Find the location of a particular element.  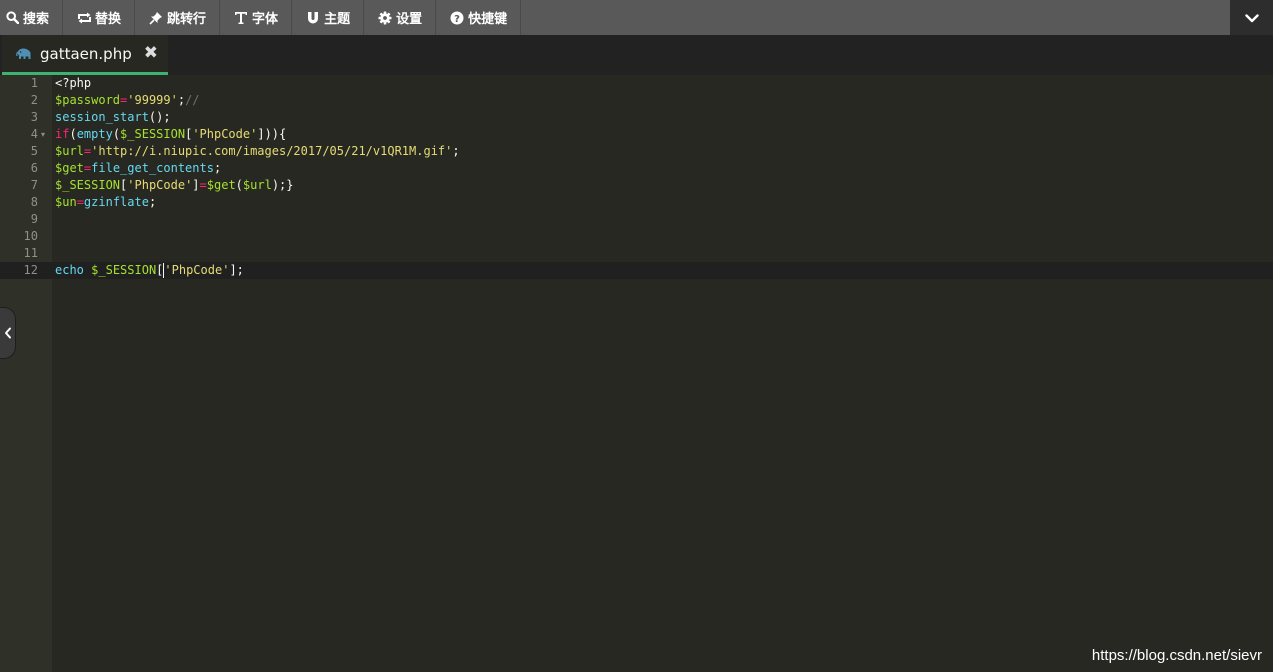

line-number: 5 is located at coordinates (34, 151).